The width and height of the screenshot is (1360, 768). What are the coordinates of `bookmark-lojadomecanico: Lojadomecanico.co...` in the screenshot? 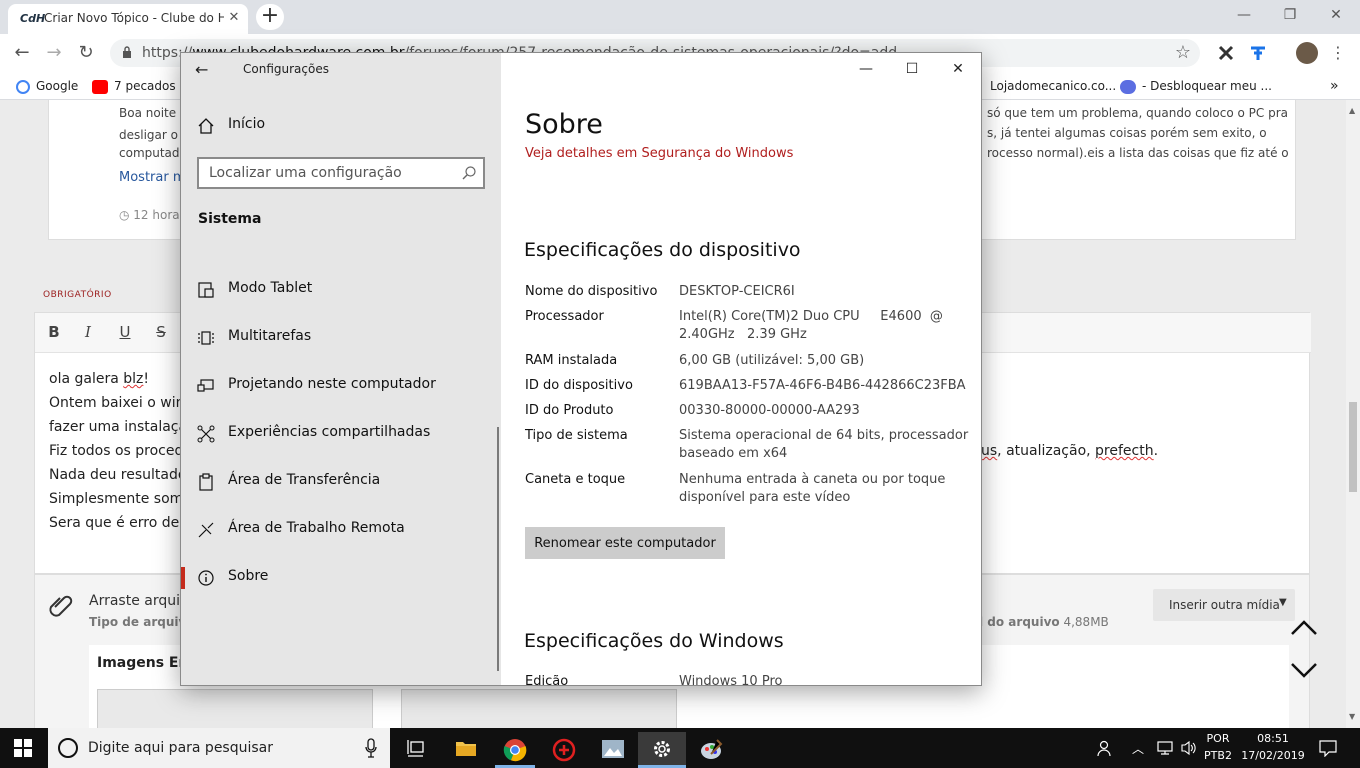 It's located at (1053, 86).